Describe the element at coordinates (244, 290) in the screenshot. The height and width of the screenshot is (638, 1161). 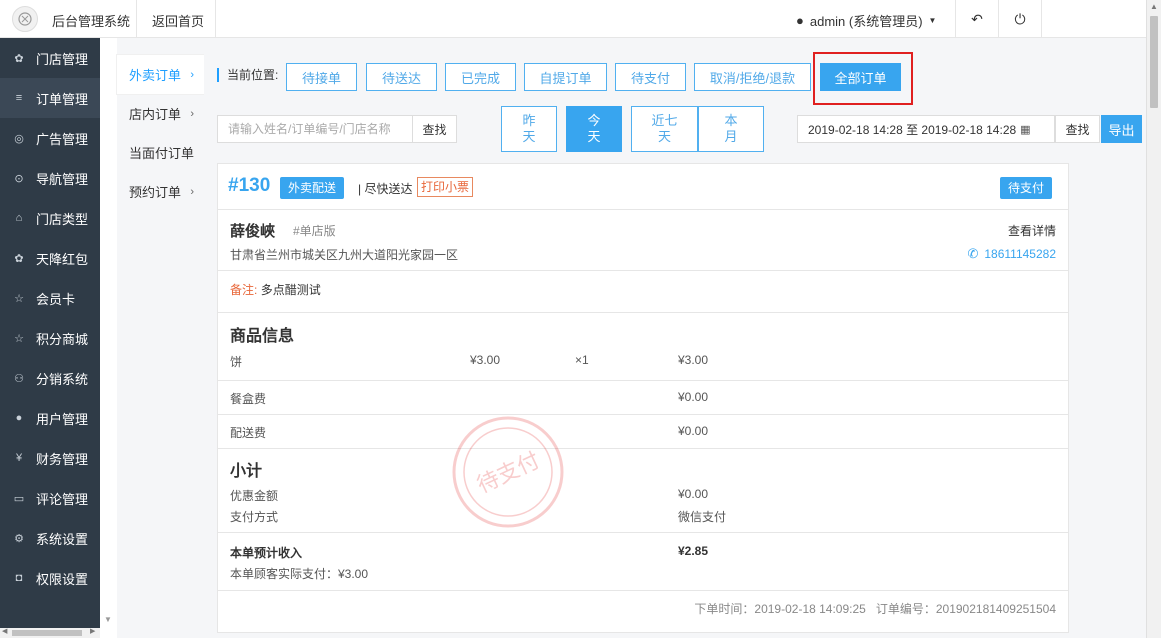
I see `remark-label: 备注:` at that location.